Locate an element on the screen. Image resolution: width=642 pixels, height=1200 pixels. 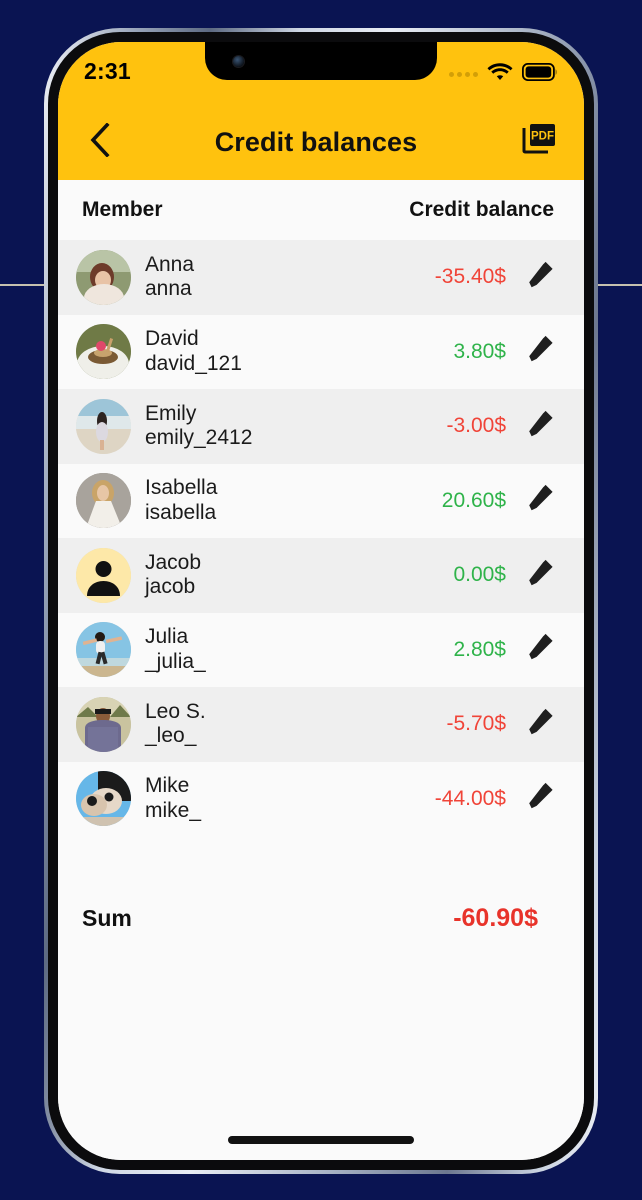
wifi-icon is located at coordinates (500, 74).